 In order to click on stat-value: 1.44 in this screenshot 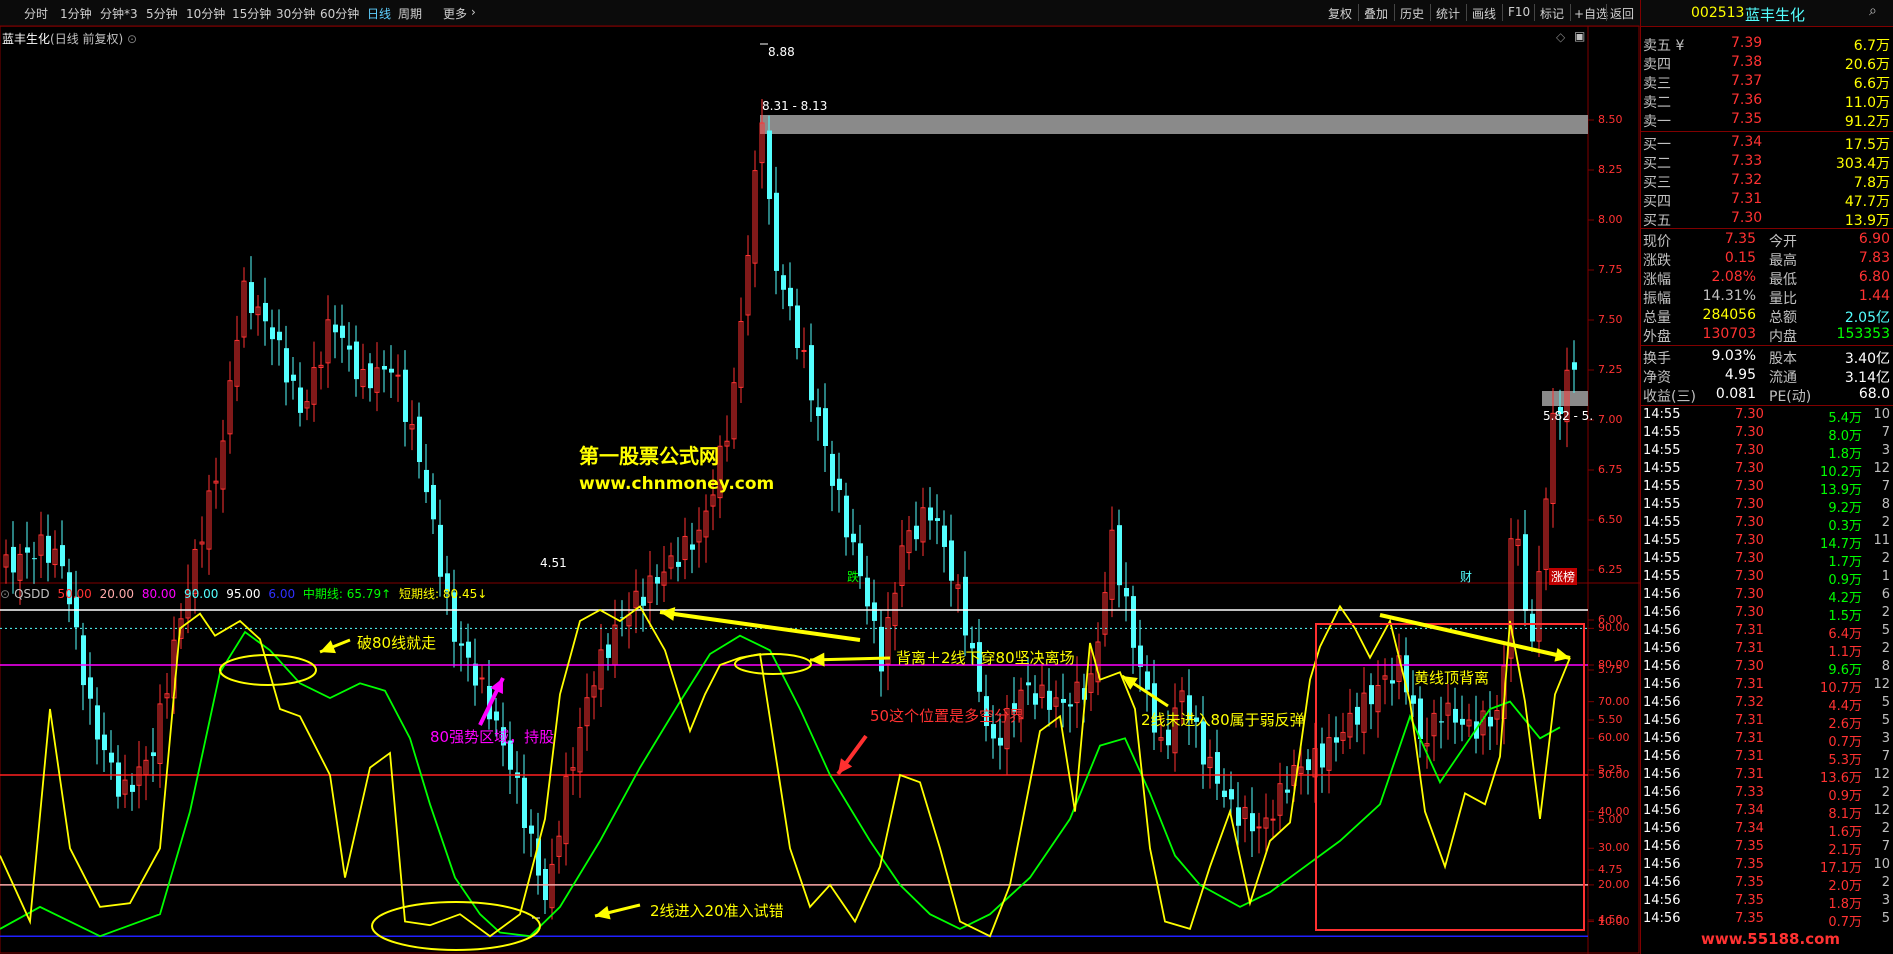, I will do `click(1874, 296)`.